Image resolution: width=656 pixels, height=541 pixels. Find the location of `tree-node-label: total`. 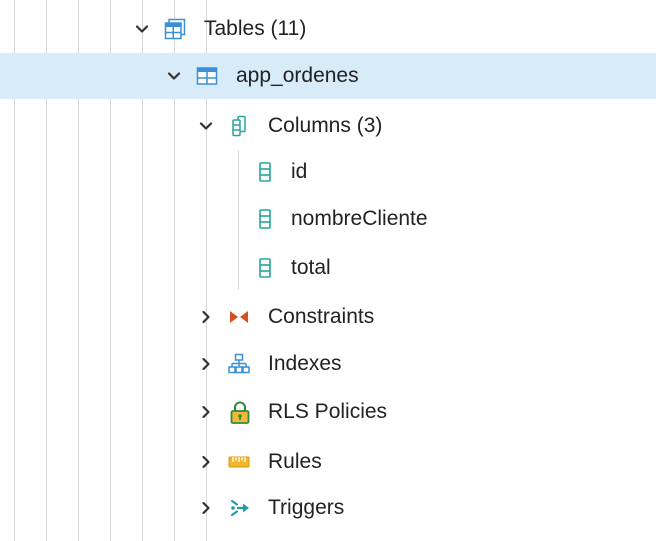

tree-node-label: total is located at coordinates (311, 267).